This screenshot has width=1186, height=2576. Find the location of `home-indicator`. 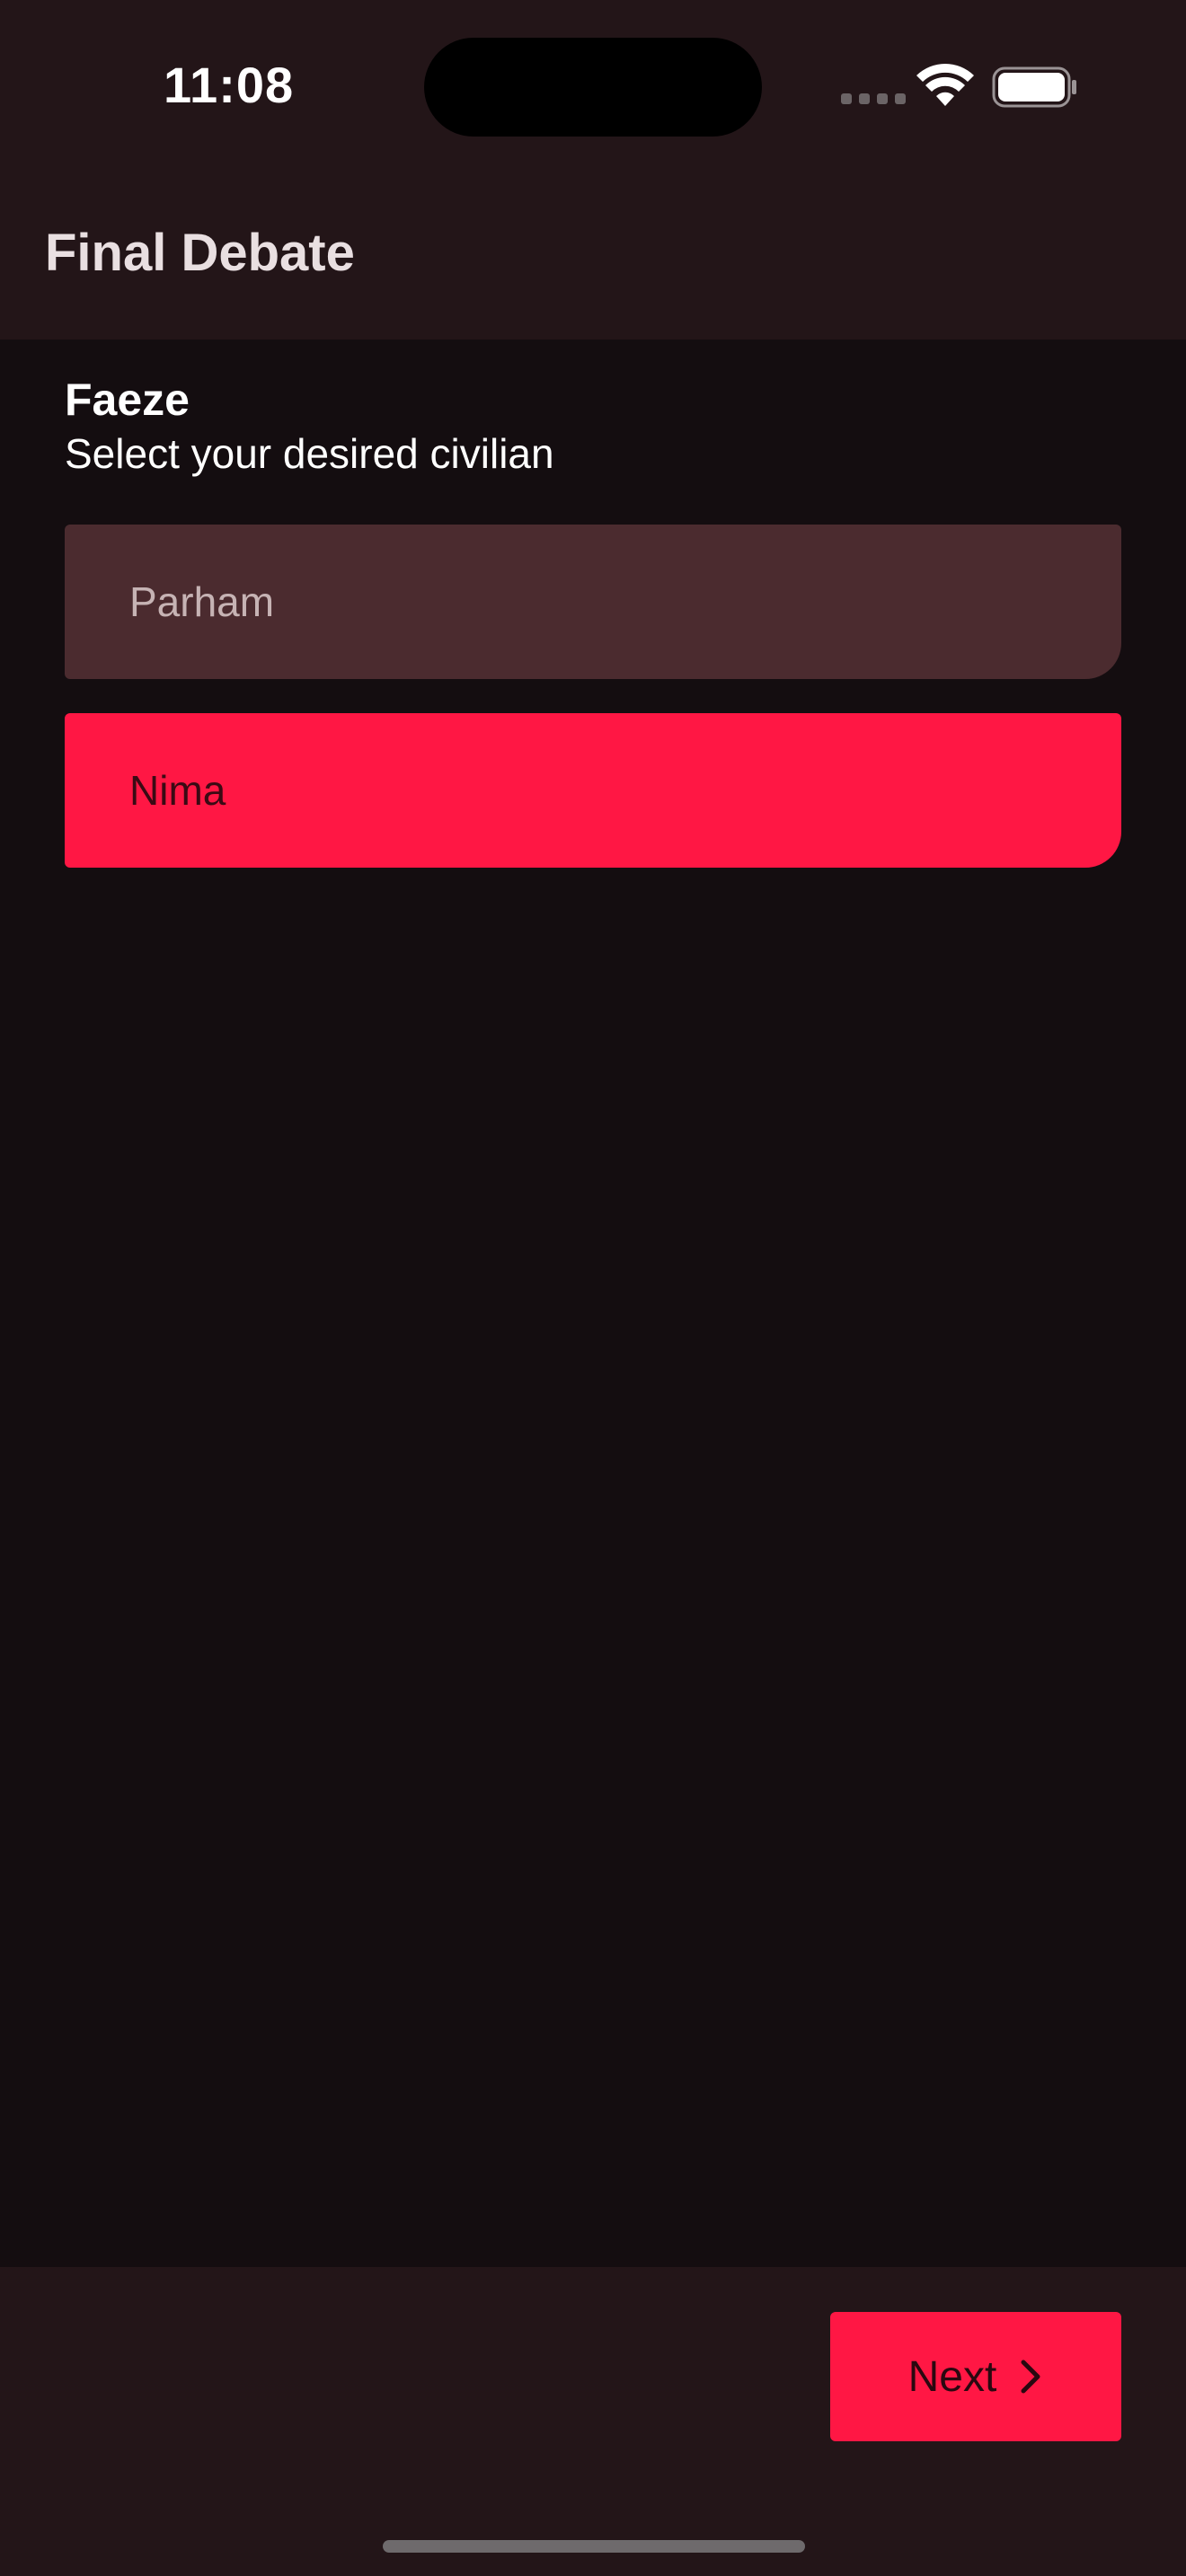

home-indicator is located at coordinates (594, 2546).